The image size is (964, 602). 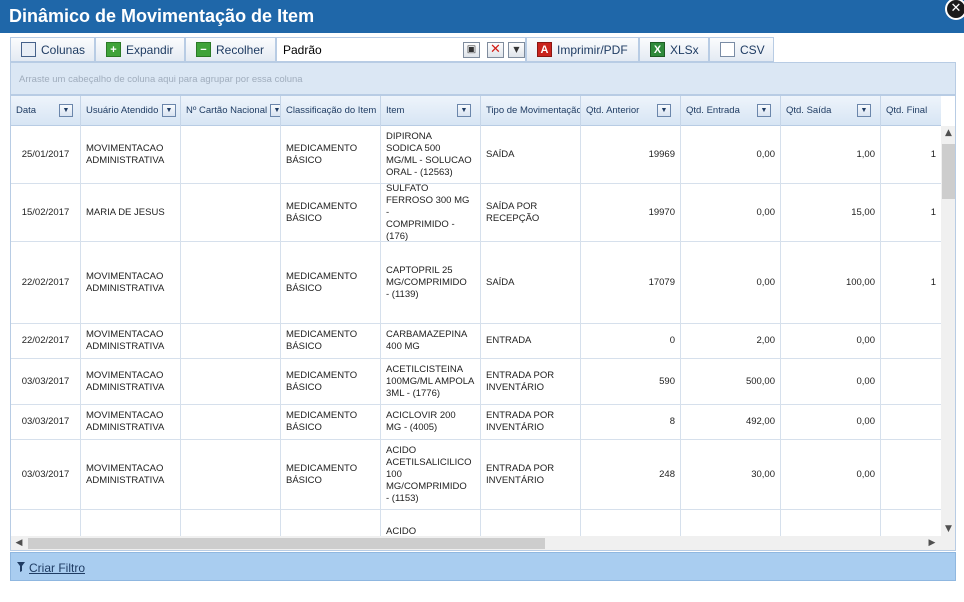 I want to click on column-header-cartao: Nº Cartão Nacional ▼, so click(x=231, y=111).